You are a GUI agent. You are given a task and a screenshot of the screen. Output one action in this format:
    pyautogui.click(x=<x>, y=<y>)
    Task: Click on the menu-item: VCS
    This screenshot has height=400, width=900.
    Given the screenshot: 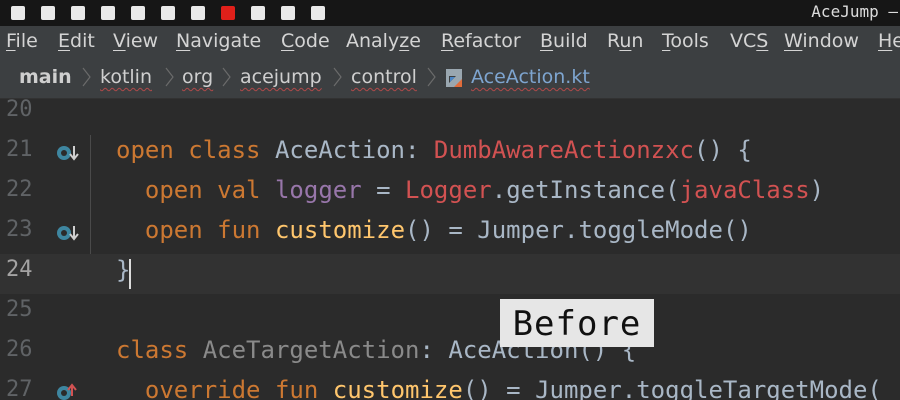 What is the action you would take?
    pyautogui.click(x=749, y=41)
    